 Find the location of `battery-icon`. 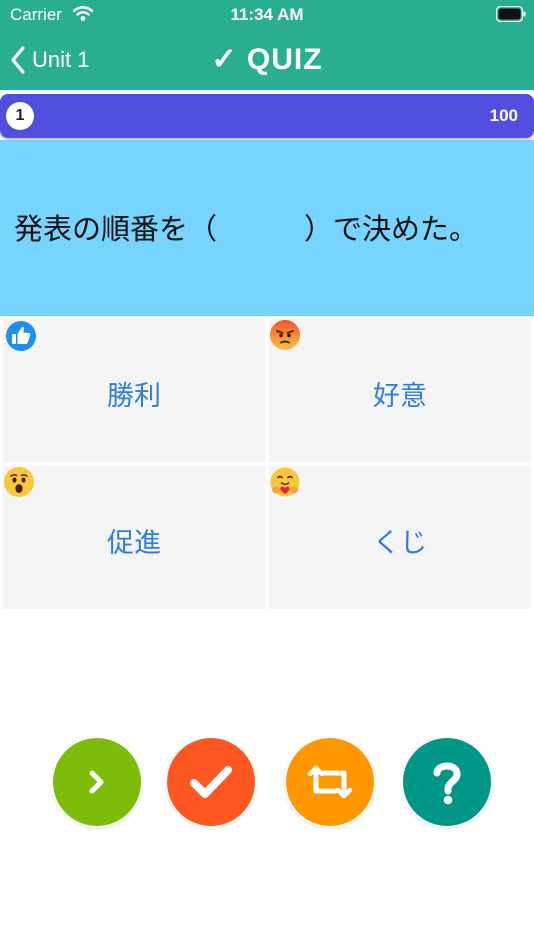

battery-icon is located at coordinates (511, 14).